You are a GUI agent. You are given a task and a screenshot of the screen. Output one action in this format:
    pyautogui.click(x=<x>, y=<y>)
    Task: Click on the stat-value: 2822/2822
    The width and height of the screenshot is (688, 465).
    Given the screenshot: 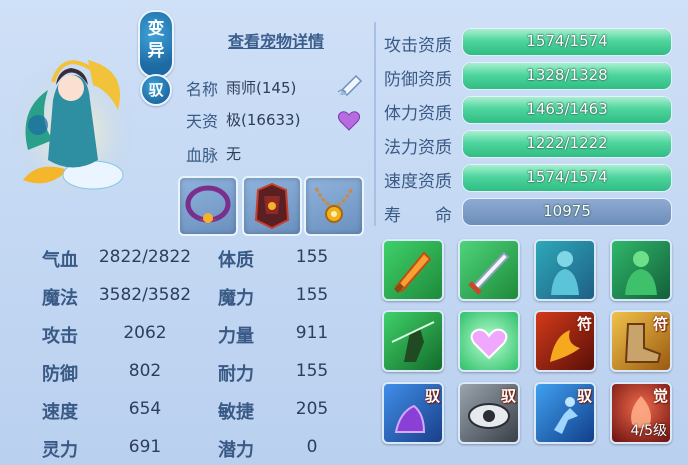 What is the action you would take?
    pyautogui.click(x=145, y=257)
    